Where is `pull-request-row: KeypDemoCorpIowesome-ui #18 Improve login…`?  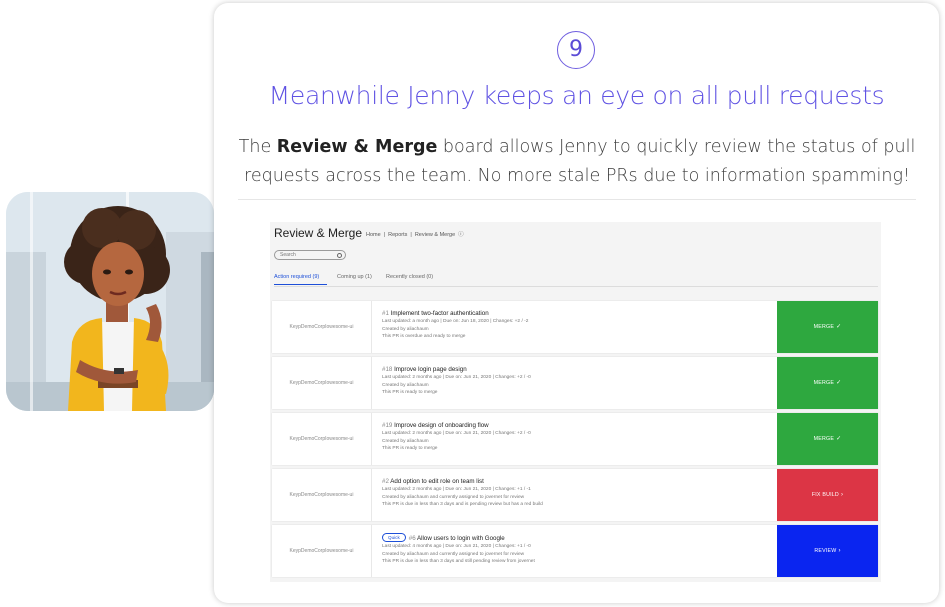 pull-request-row: KeypDemoCorpIowesome-ui #18 Improve login… is located at coordinates (575, 383).